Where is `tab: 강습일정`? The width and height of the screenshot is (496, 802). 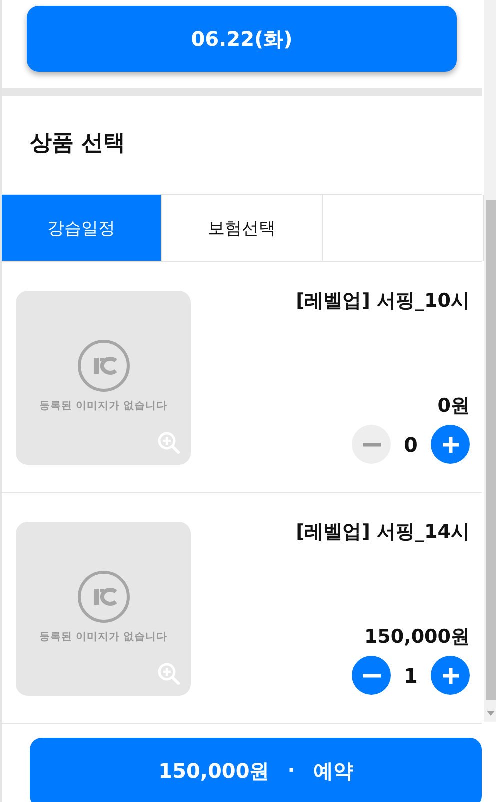 tab: 강습일정 is located at coordinates (82, 228).